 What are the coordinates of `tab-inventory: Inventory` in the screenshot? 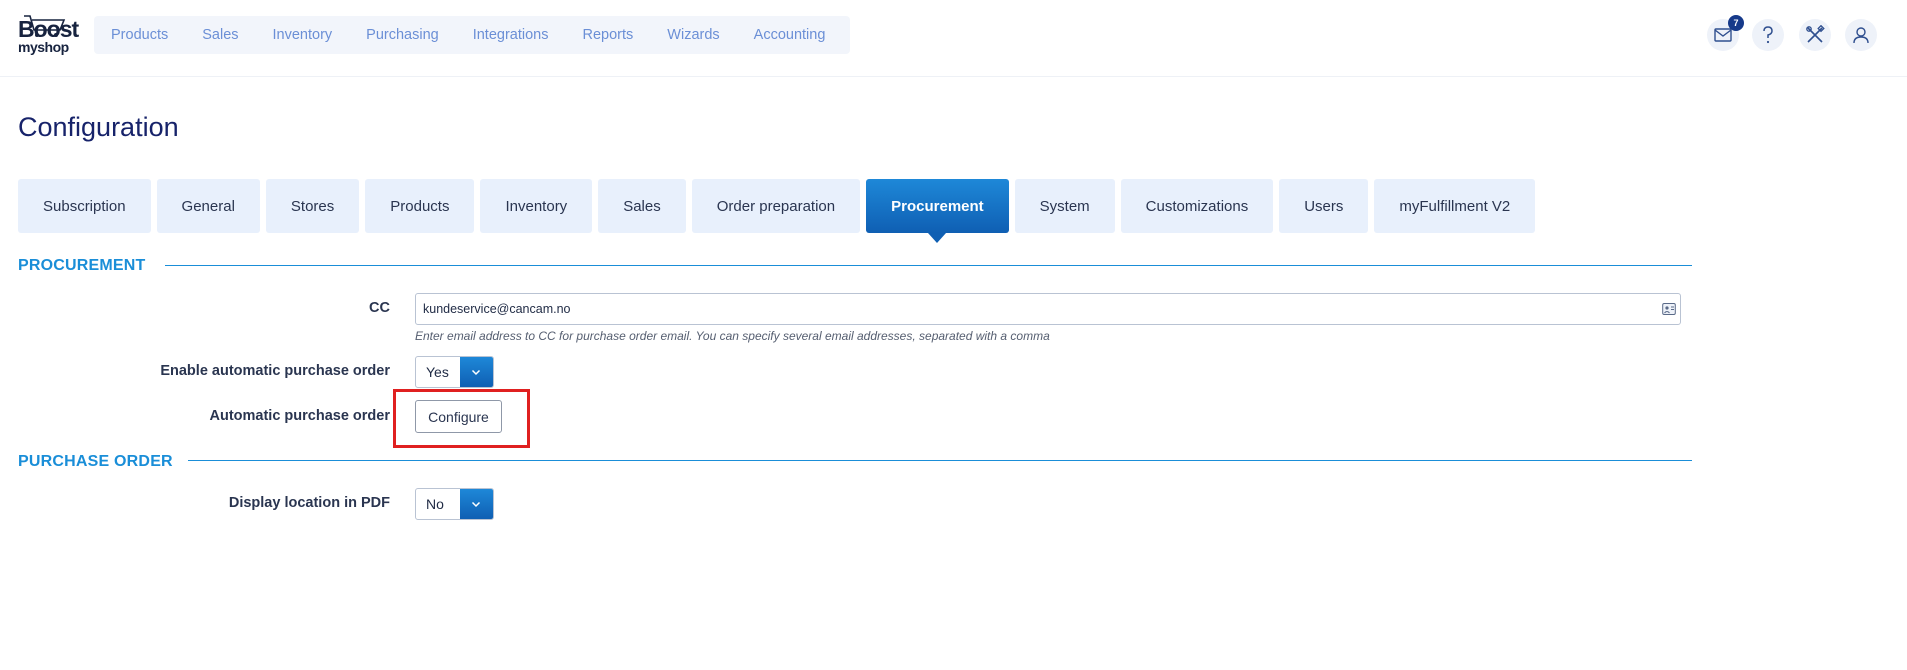 It's located at (536, 206).